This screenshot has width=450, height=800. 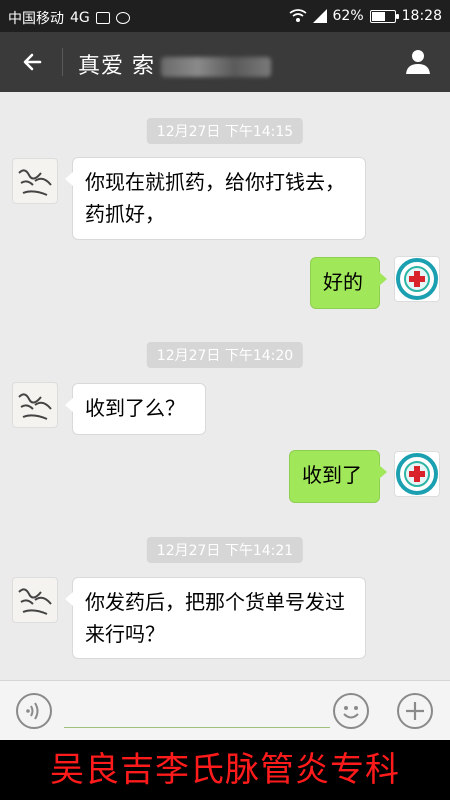 I want to click on battery-icon, so click(x=384, y=16).